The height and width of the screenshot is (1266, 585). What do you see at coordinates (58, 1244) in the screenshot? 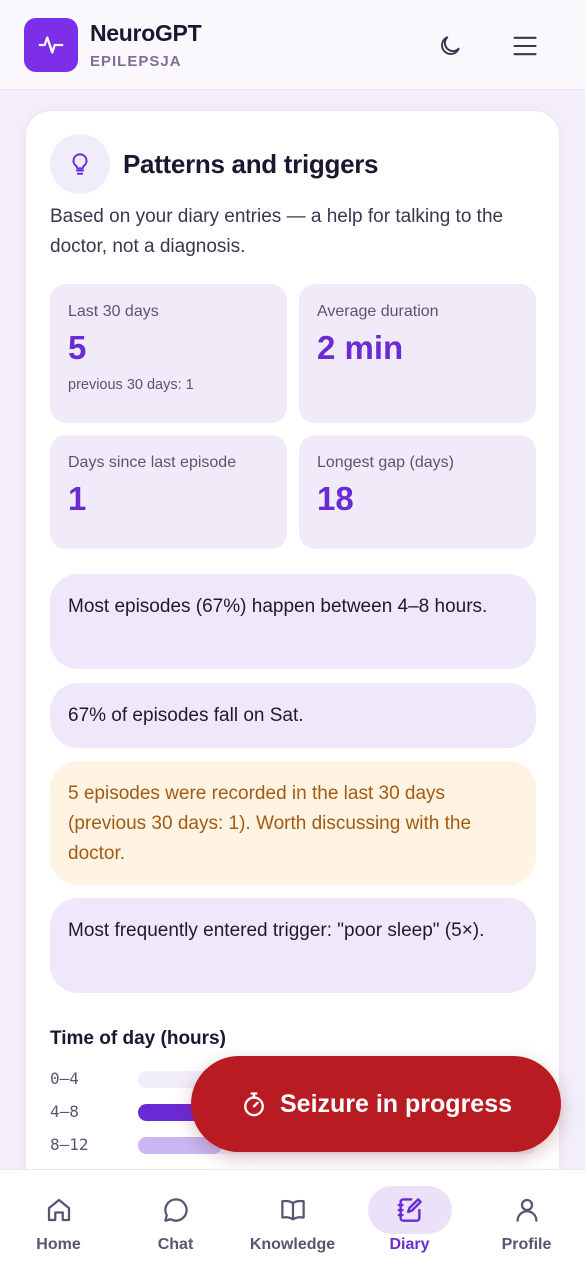
I see `nav-label: Home` at bounding box center [58, 1244].